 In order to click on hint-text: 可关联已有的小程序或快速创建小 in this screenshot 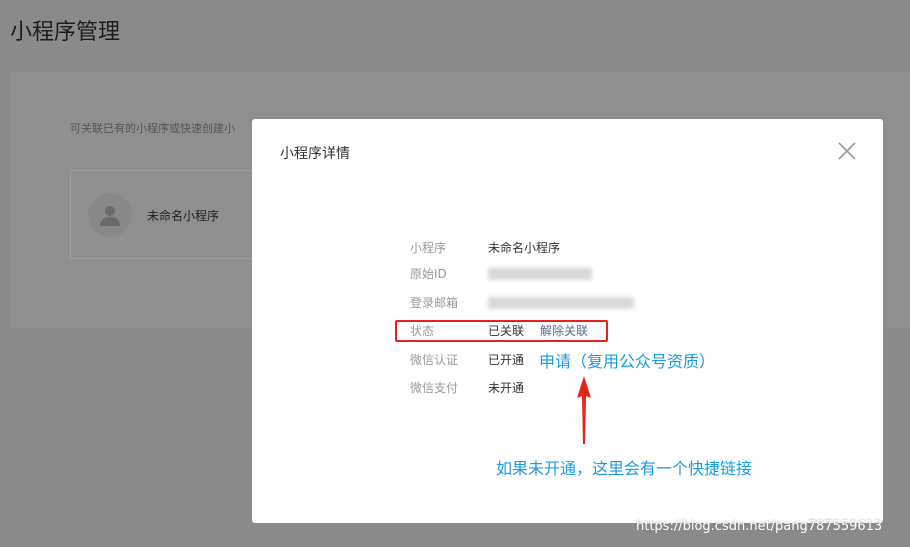, I will do `click(152, 128)`.